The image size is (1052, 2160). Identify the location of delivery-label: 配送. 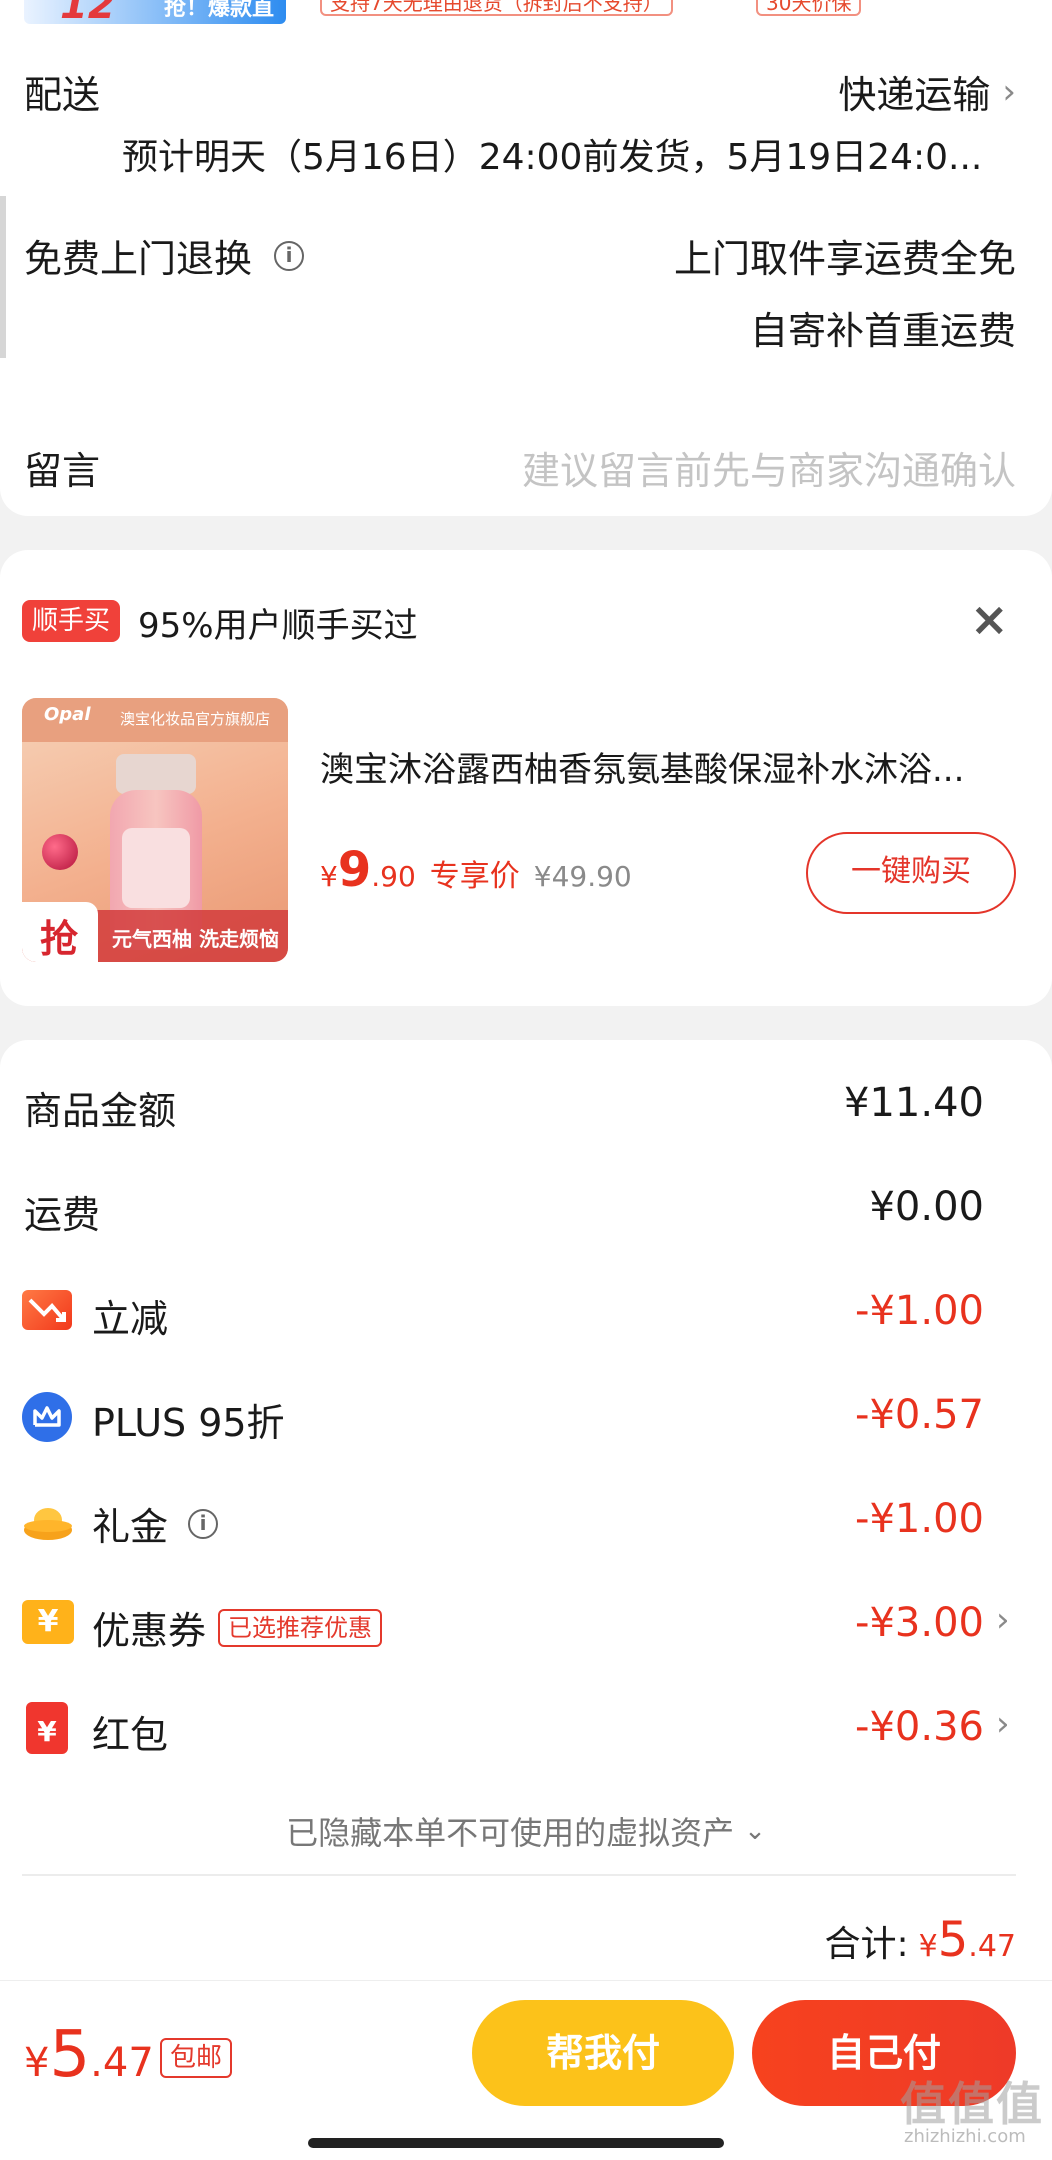
(62, 95).